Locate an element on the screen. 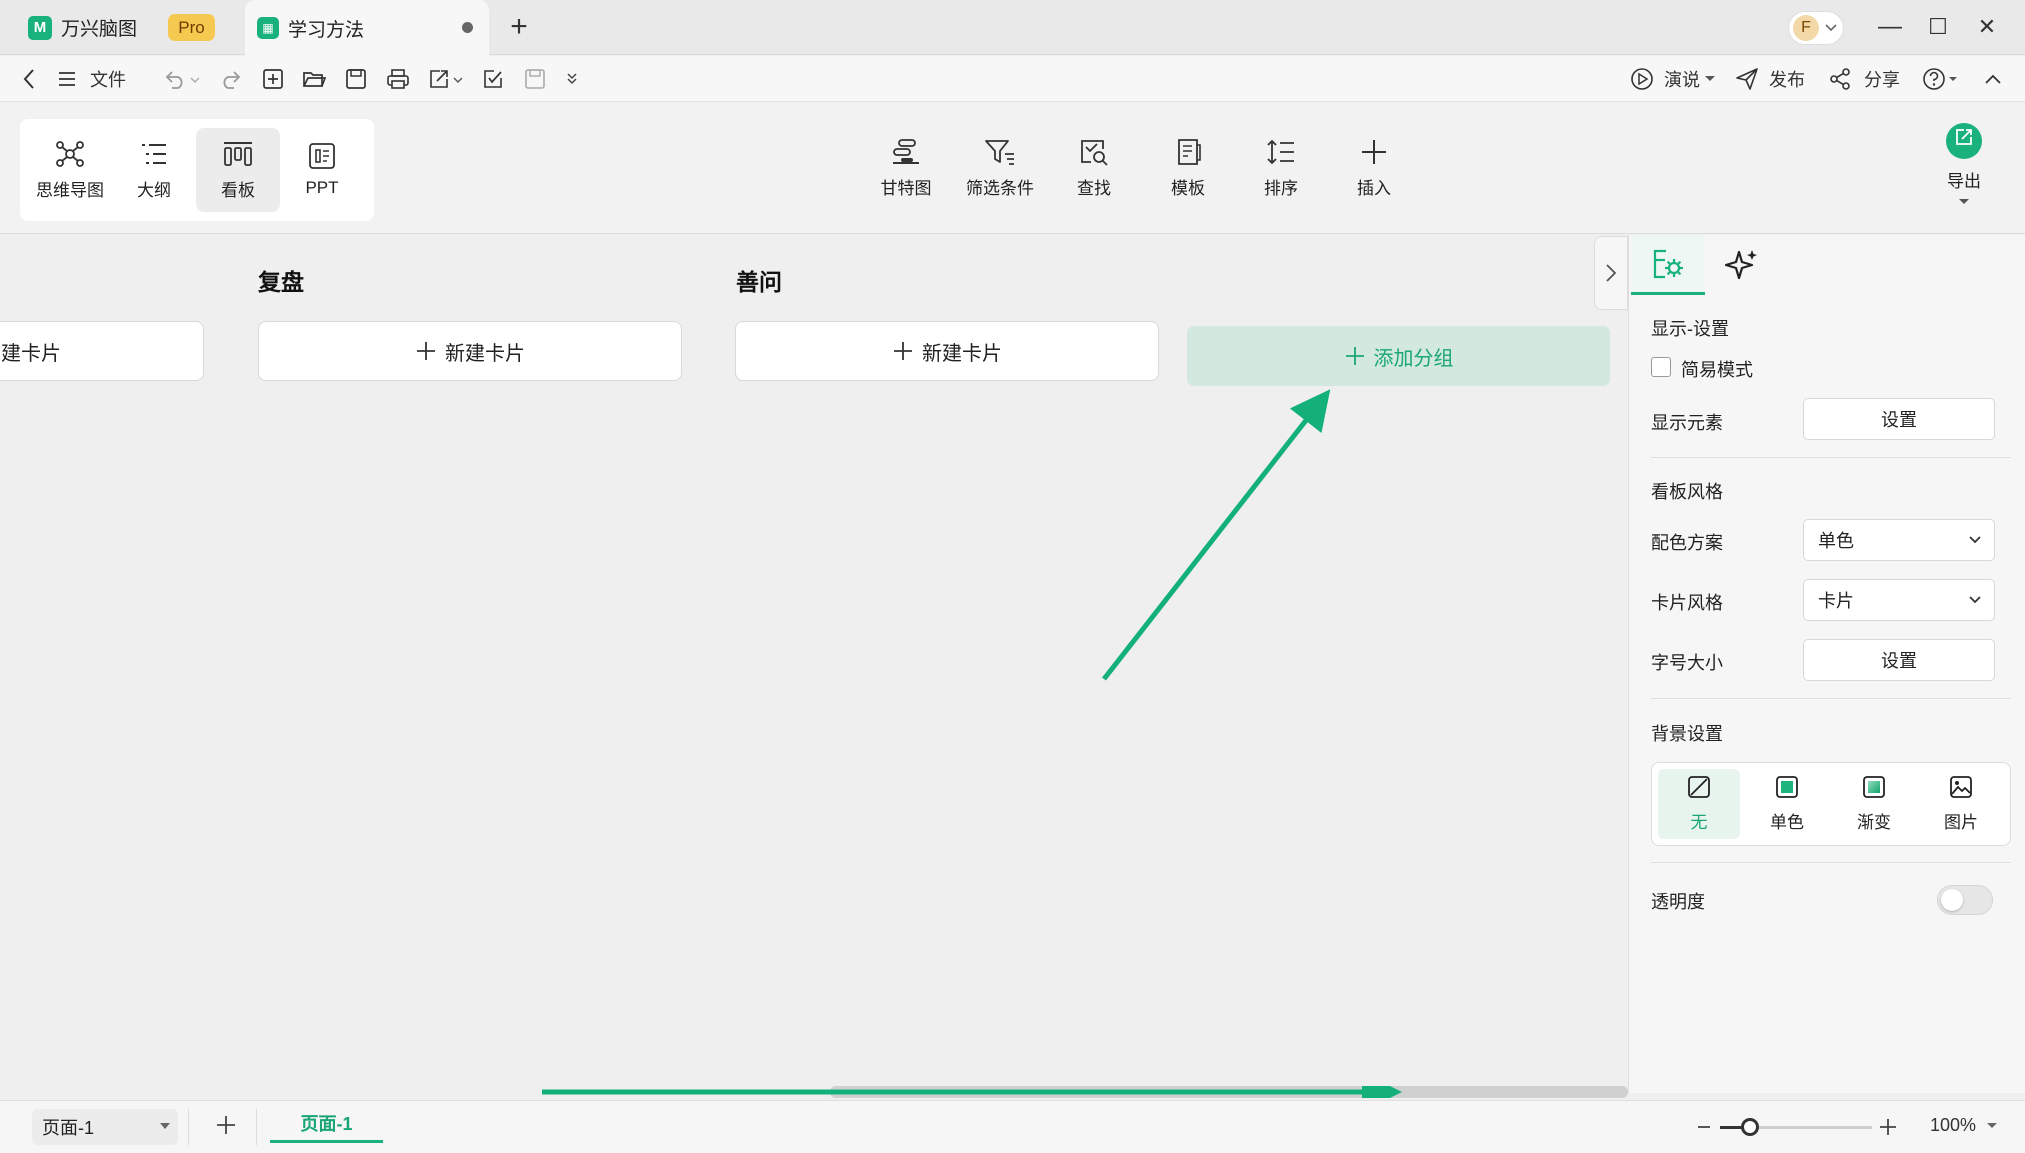  filter-icon is located at coordinates (999, 152).